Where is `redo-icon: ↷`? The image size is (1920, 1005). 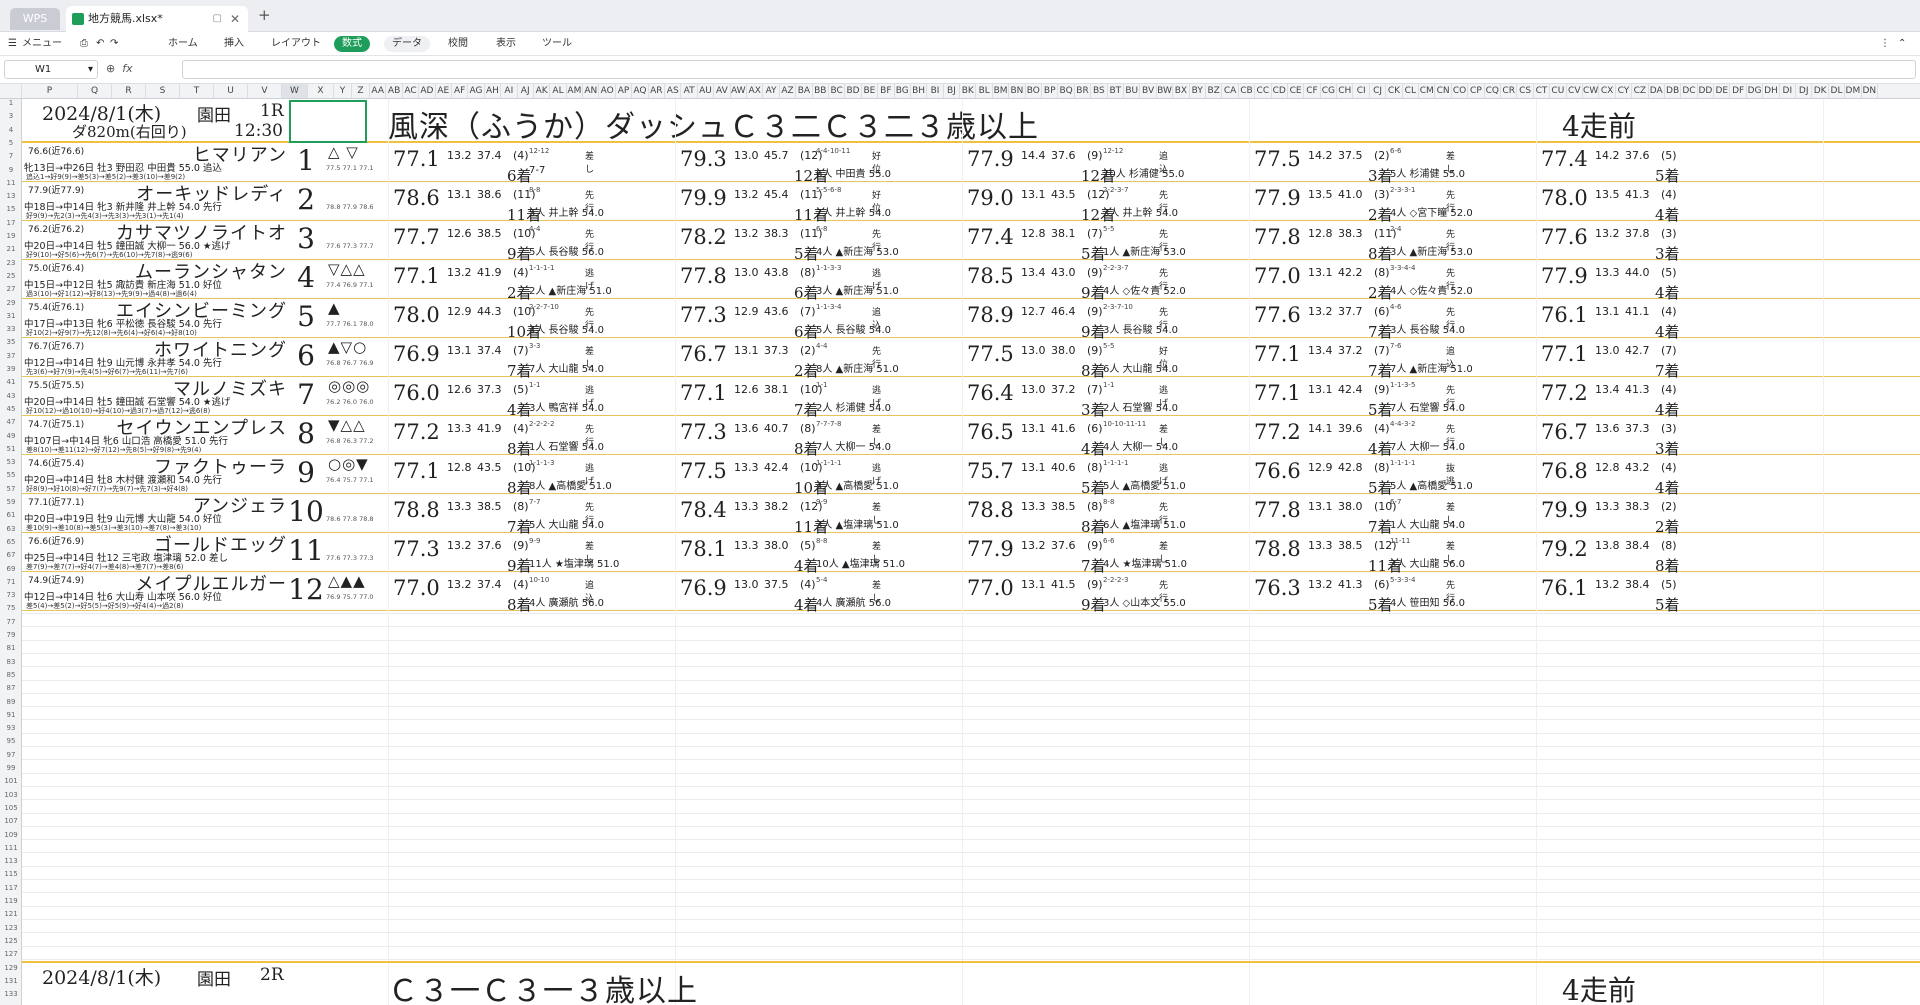 redo-icon: ↷ is located at coordinates (114, 44).